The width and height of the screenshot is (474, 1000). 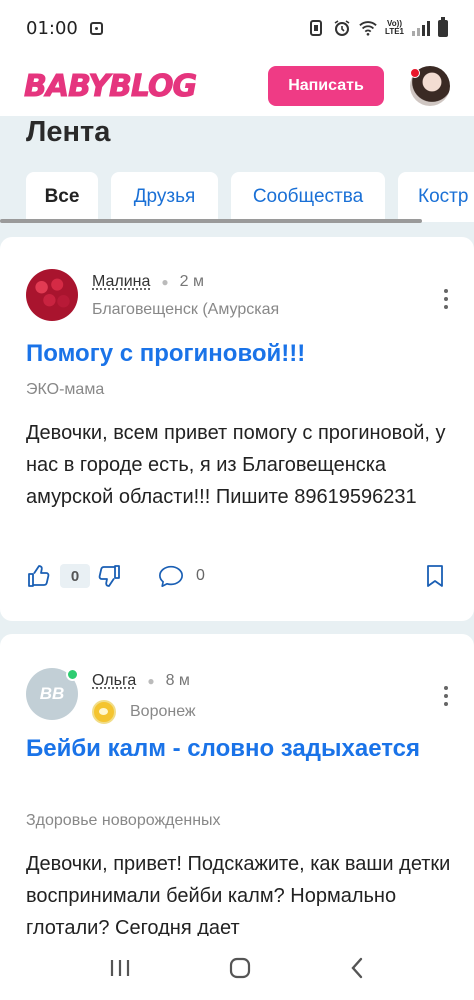 I want to click on author-location: Воронеж, so click(x=144, y=712).